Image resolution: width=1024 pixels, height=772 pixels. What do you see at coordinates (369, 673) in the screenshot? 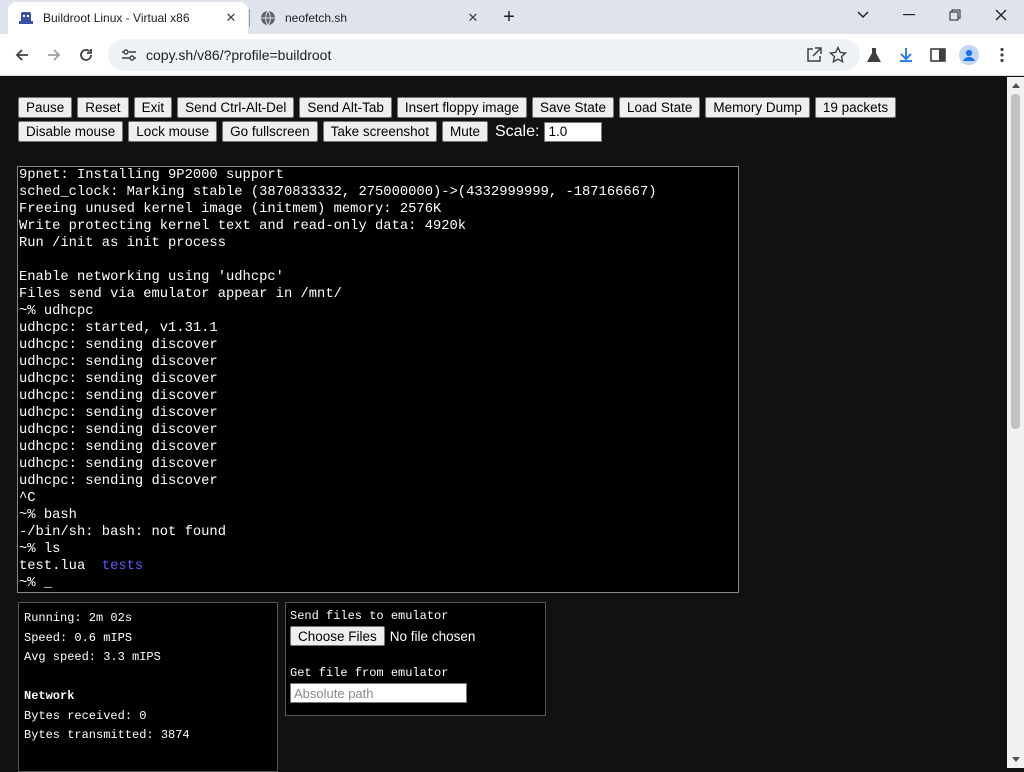
I see `get-file-label: Get file from emulator` at bounding box center [369, 673].